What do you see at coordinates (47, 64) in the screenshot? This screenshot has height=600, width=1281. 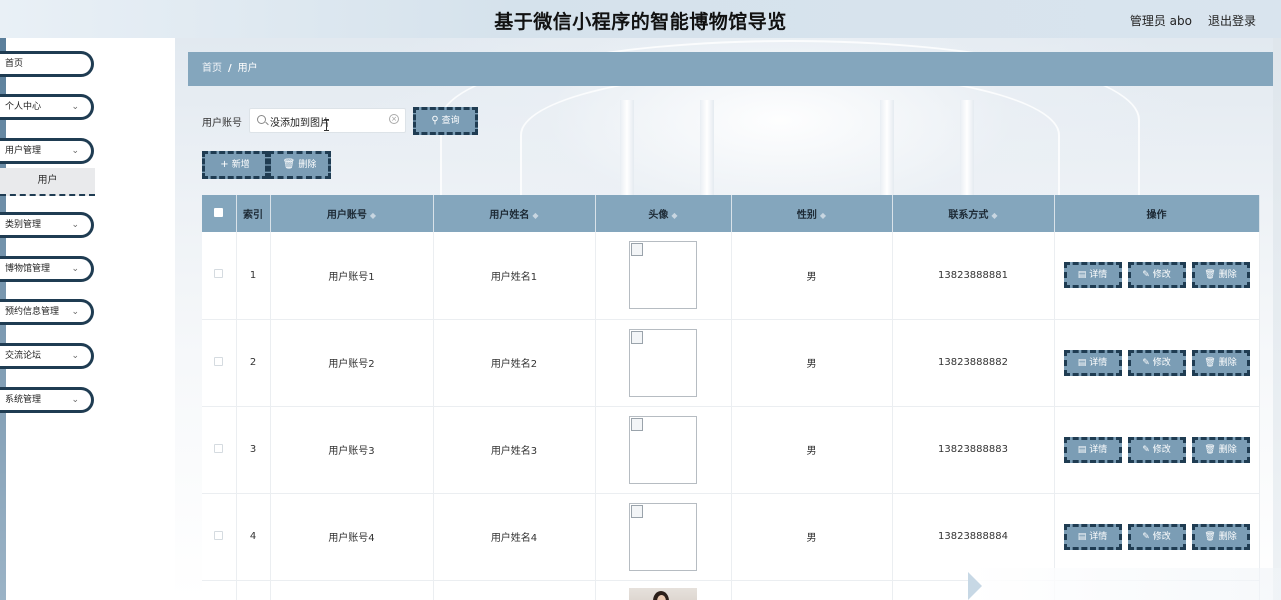 I see `sidebar-item-home: 首页` at bounding box center [47, 64].